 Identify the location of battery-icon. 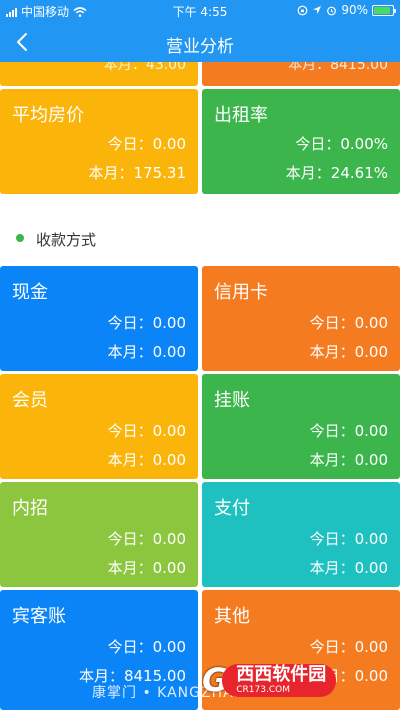
(384, 10).